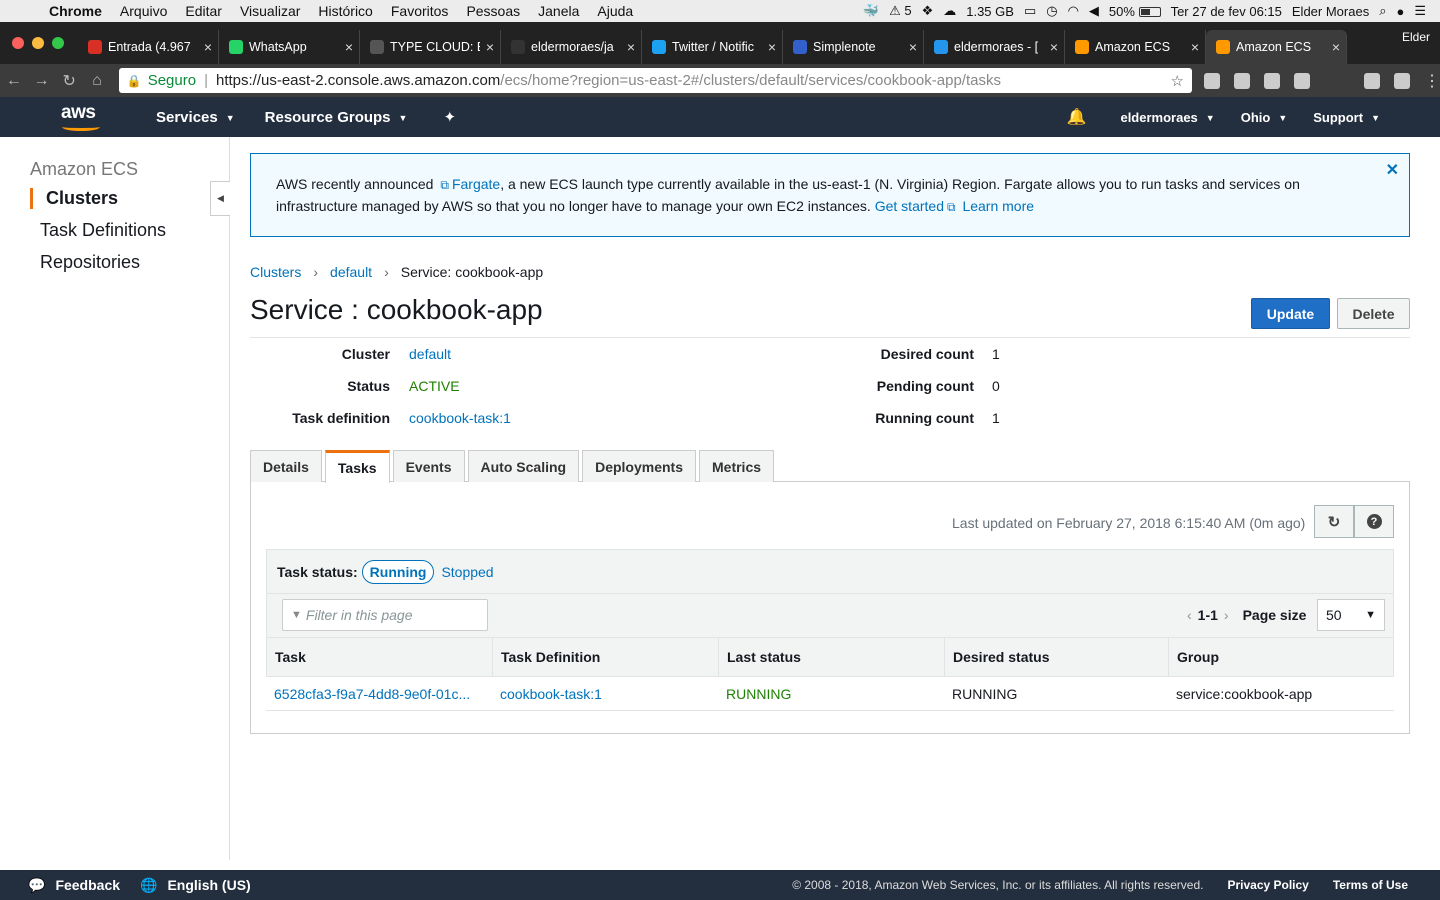  Describe the element at coordinates (286, 466) in the screenshot. I see `tab-details: Details` at that location.